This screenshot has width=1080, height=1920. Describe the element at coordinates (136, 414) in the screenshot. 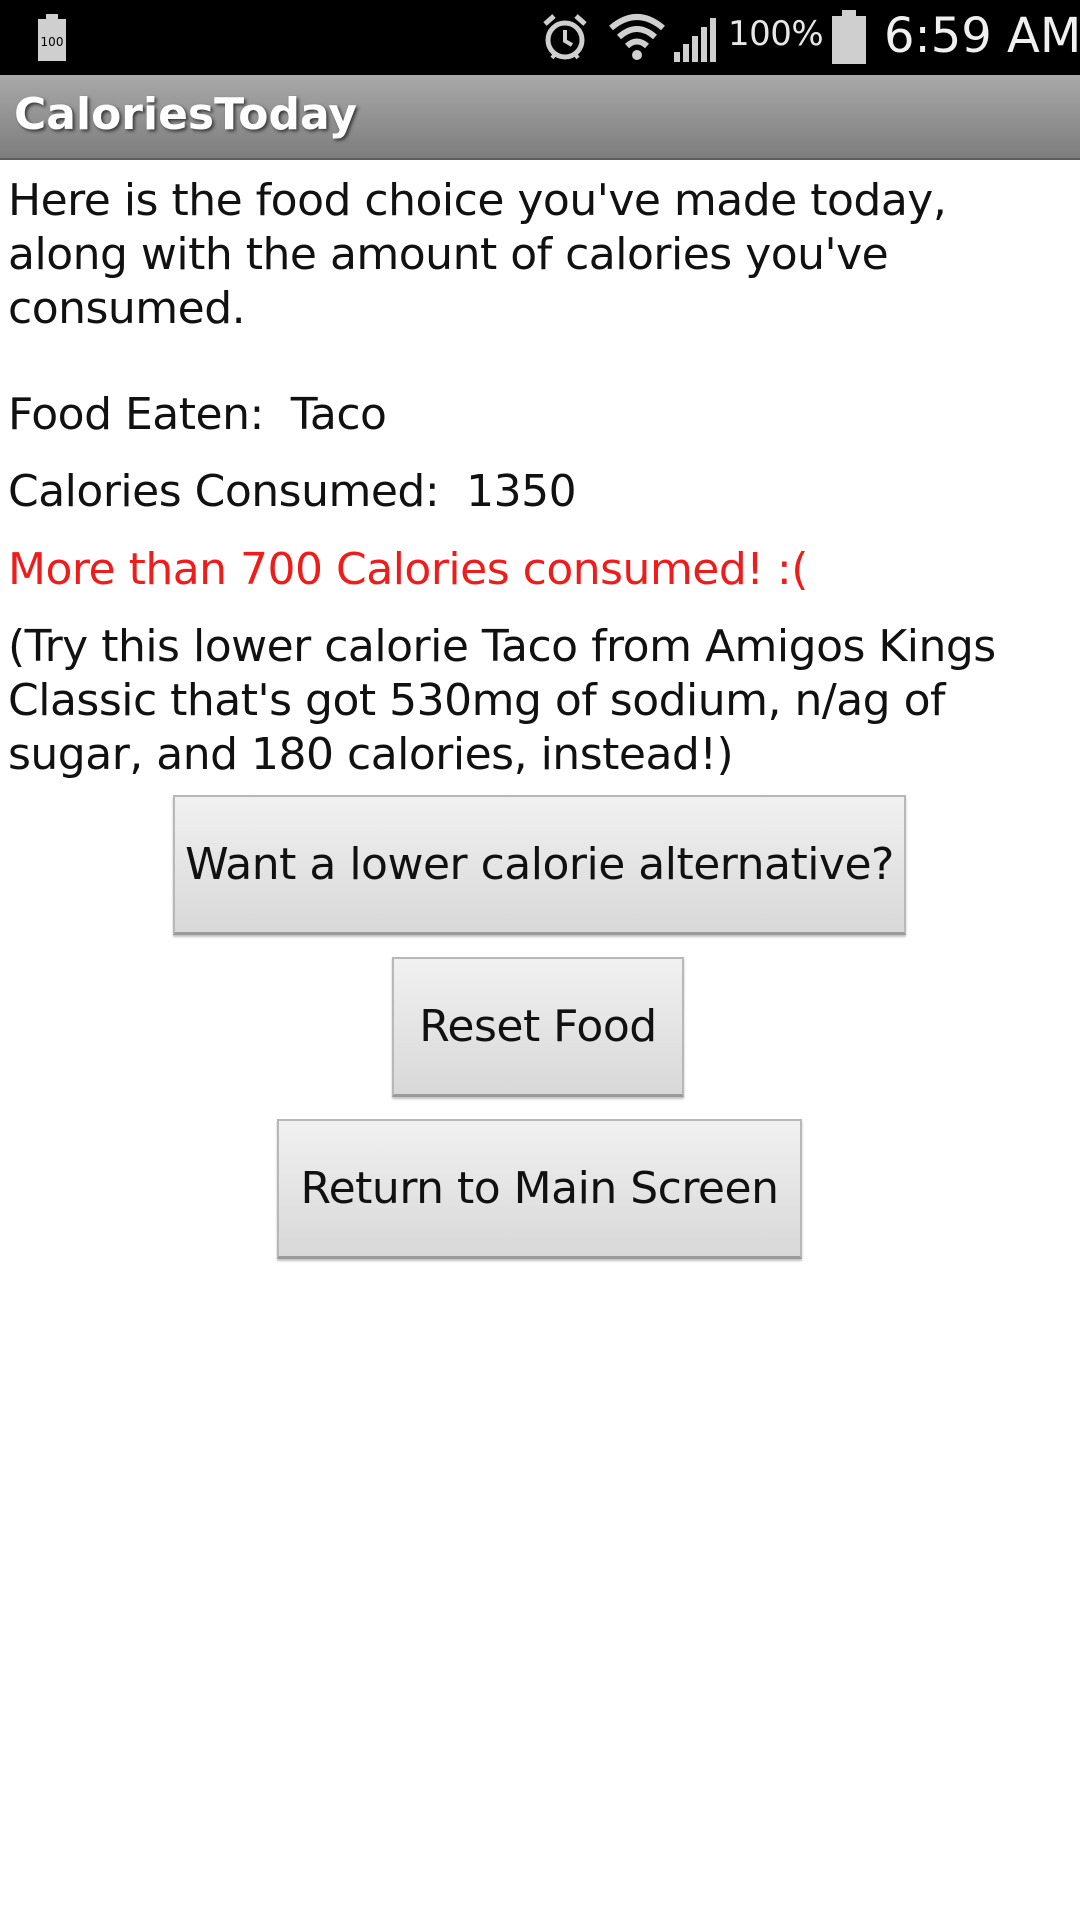

I see `food-eaten-label: Food Eaten:` at that location.